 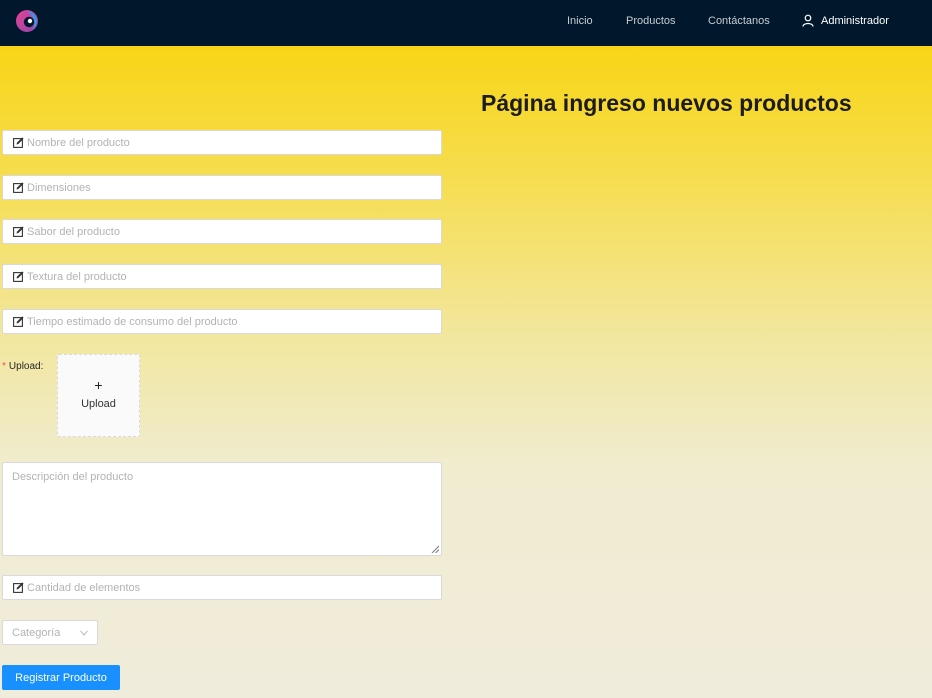 What do you see at coordinates (222, 187) in the screenshot?
I see `dimensions-input: Dimensiones` at bounding box center [222, 187].